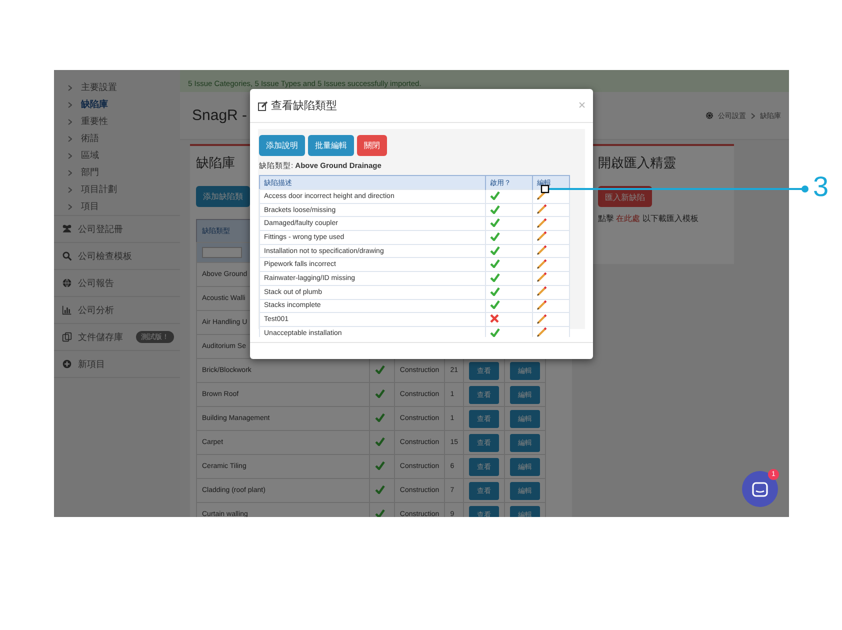 The image size is (842, 630). Describe the element at coordinates (223, 196) in the screenshot. I see `add-type-button: 添加缺陷類` at that location.